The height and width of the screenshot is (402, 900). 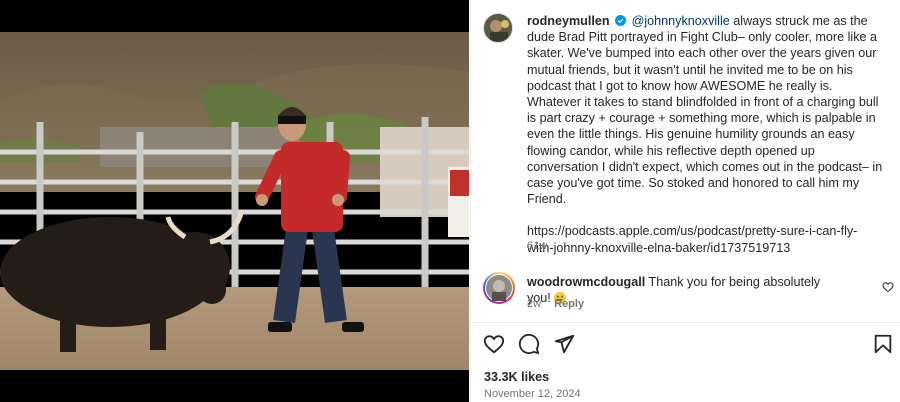 What do you see at coordinates (534, 304) in the screenshot?
I see `comment-age: 2w` at bounding box center [534, 304].